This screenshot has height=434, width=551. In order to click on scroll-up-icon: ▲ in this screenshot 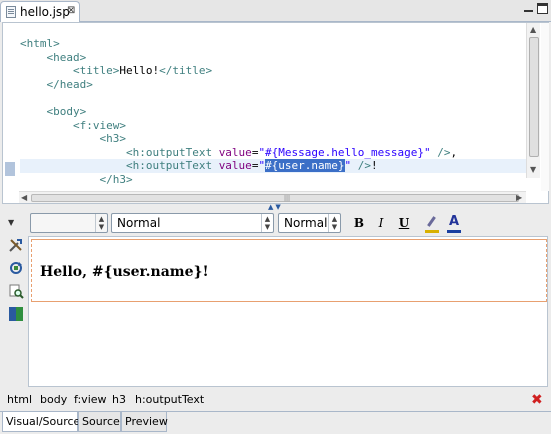, I will do `click(533, 29)`.